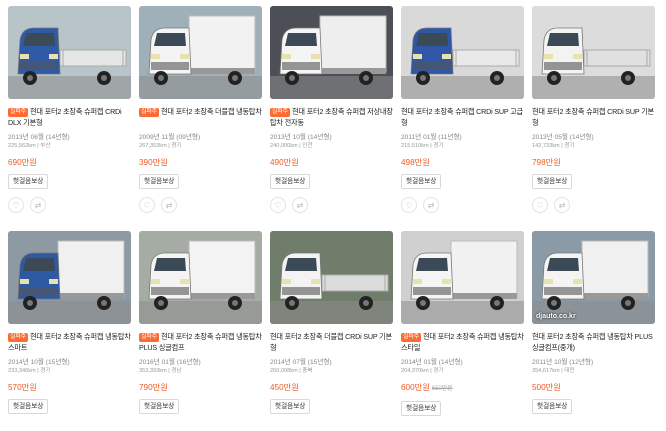  I want to click on price-value: 690만원, so click(22, 162).